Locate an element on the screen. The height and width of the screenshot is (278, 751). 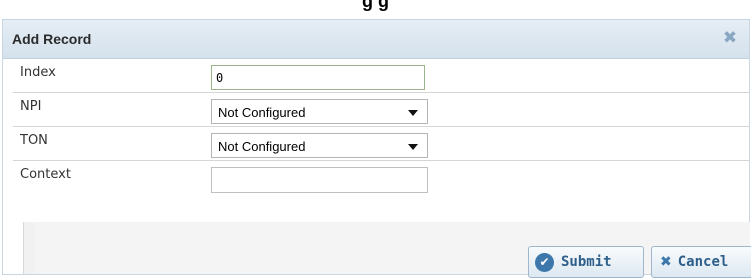
check-circle-icon: ✔ is located at coordinates (544, 262).